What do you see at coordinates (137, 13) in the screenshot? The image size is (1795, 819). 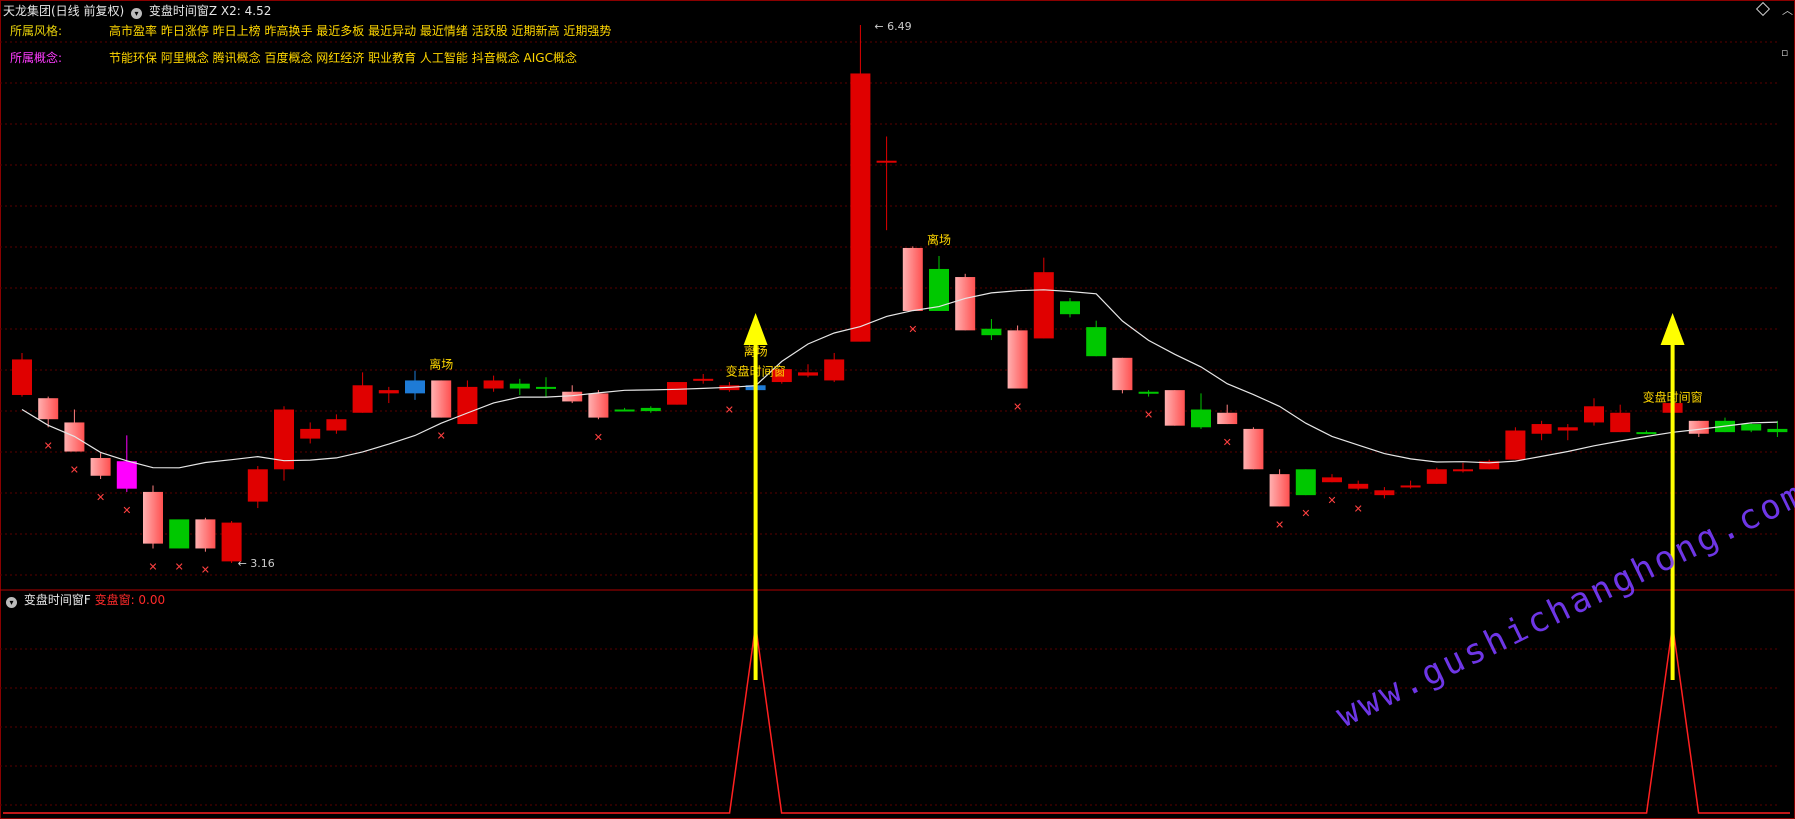 I see `dropdown-circle-icon: ▾` at bounding box center [137, 13].